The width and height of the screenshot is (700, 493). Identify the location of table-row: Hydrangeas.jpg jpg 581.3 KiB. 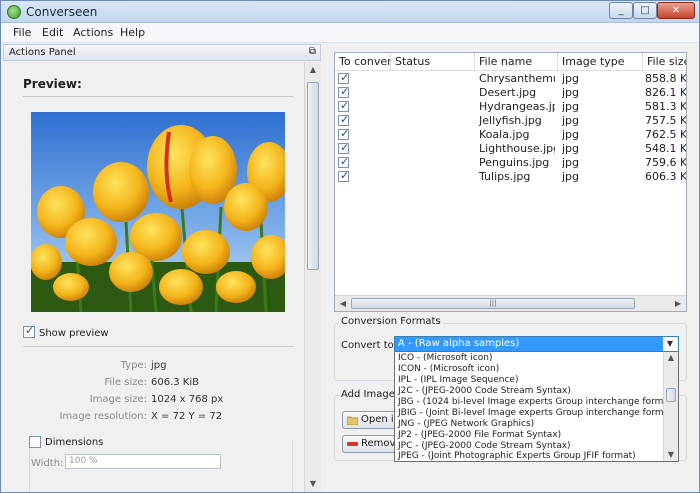
(511, 106).